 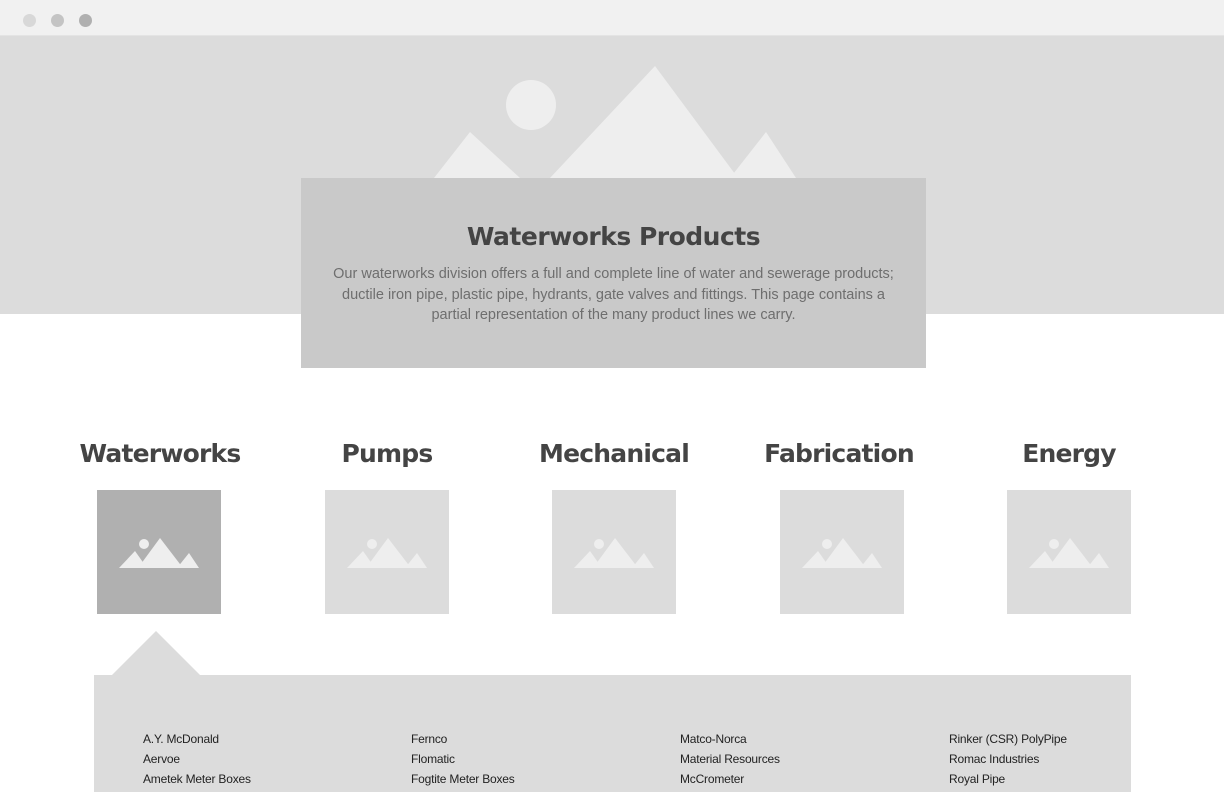 I want to click on category-thumb-fabrication, so click(x=842, y=552).